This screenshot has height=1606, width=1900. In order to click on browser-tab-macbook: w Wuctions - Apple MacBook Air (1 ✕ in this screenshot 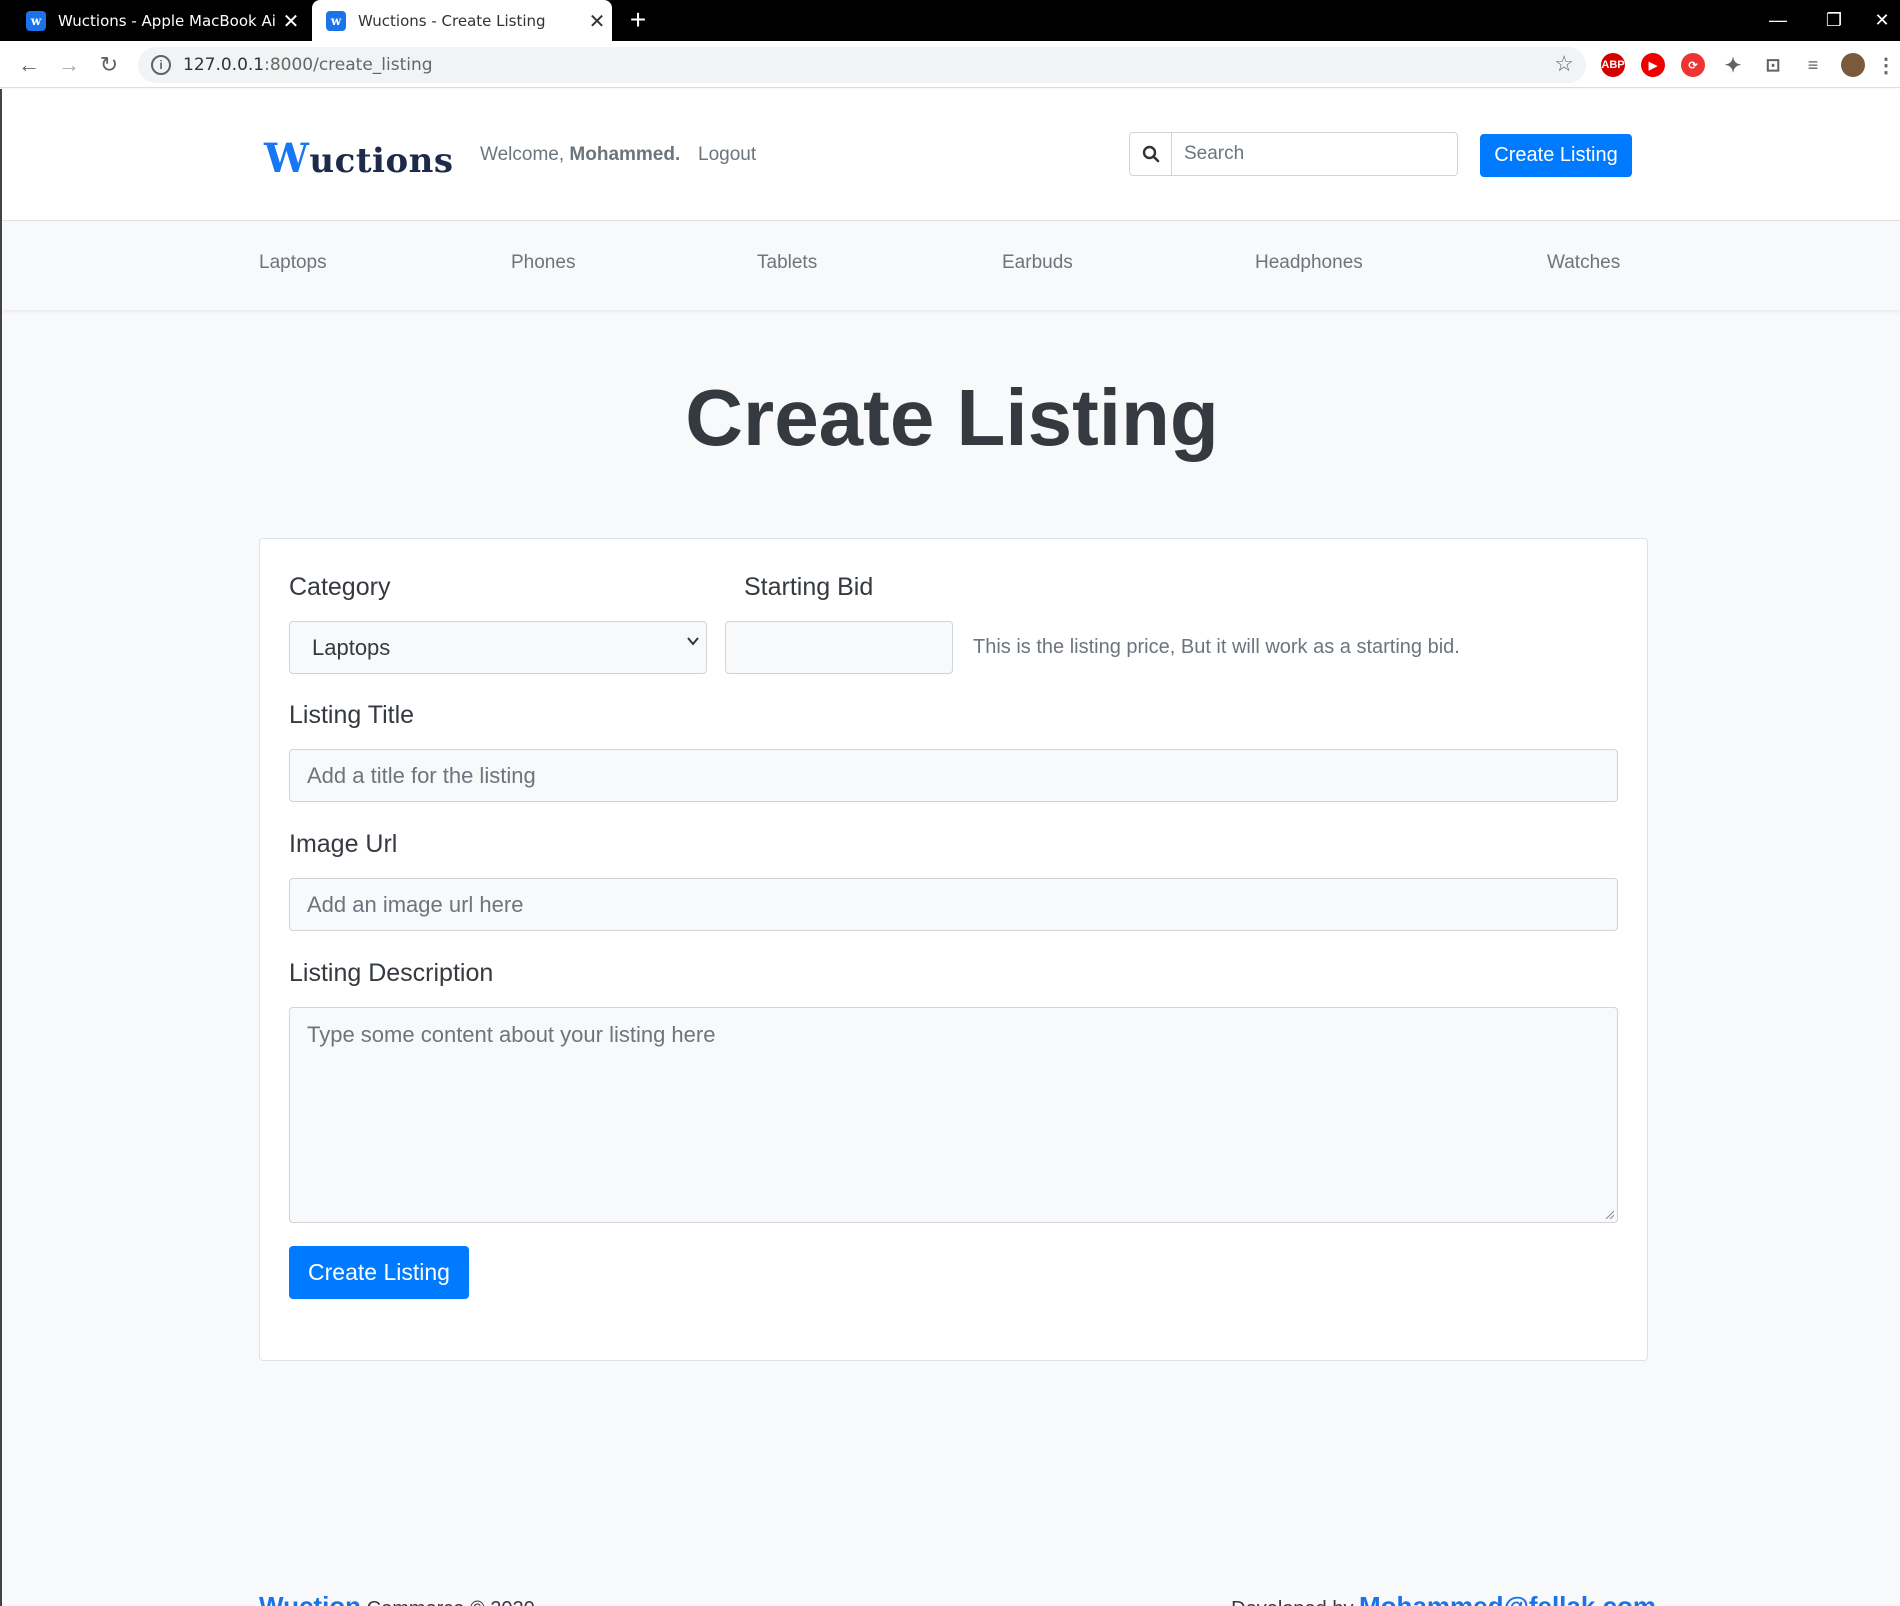, I will do `click(153, 20)`.